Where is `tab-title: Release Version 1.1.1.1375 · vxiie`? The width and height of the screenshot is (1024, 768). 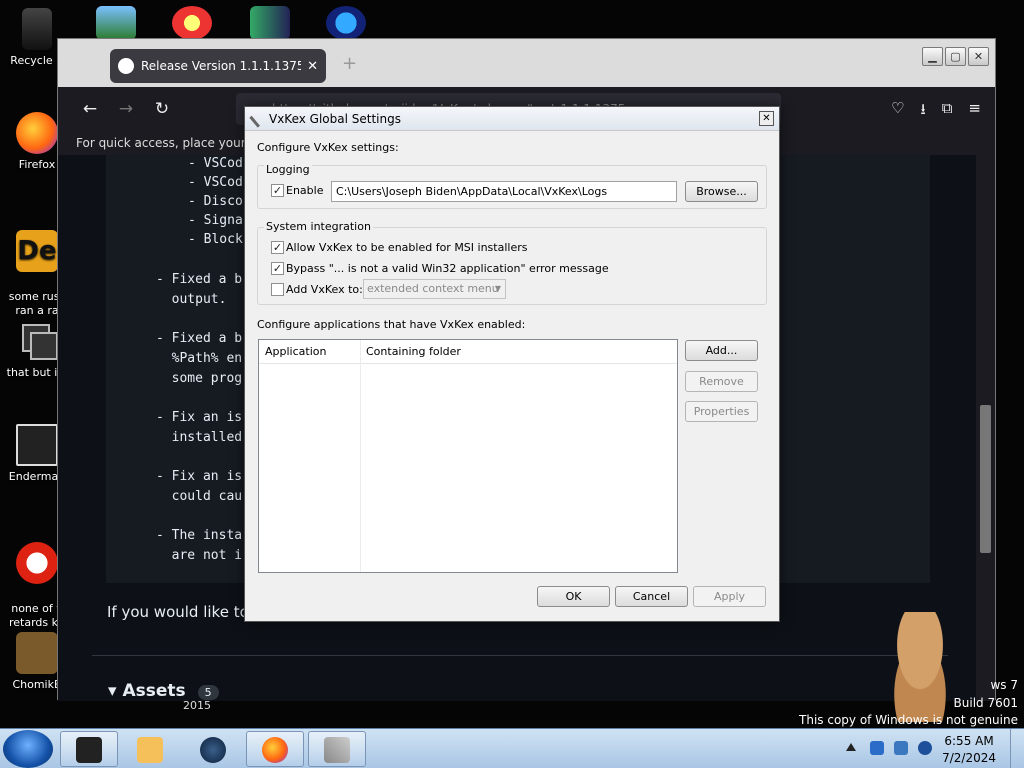 tab-title: Release Version 1.1.1.1375 · vxiie is located at coordinates (221, 66).